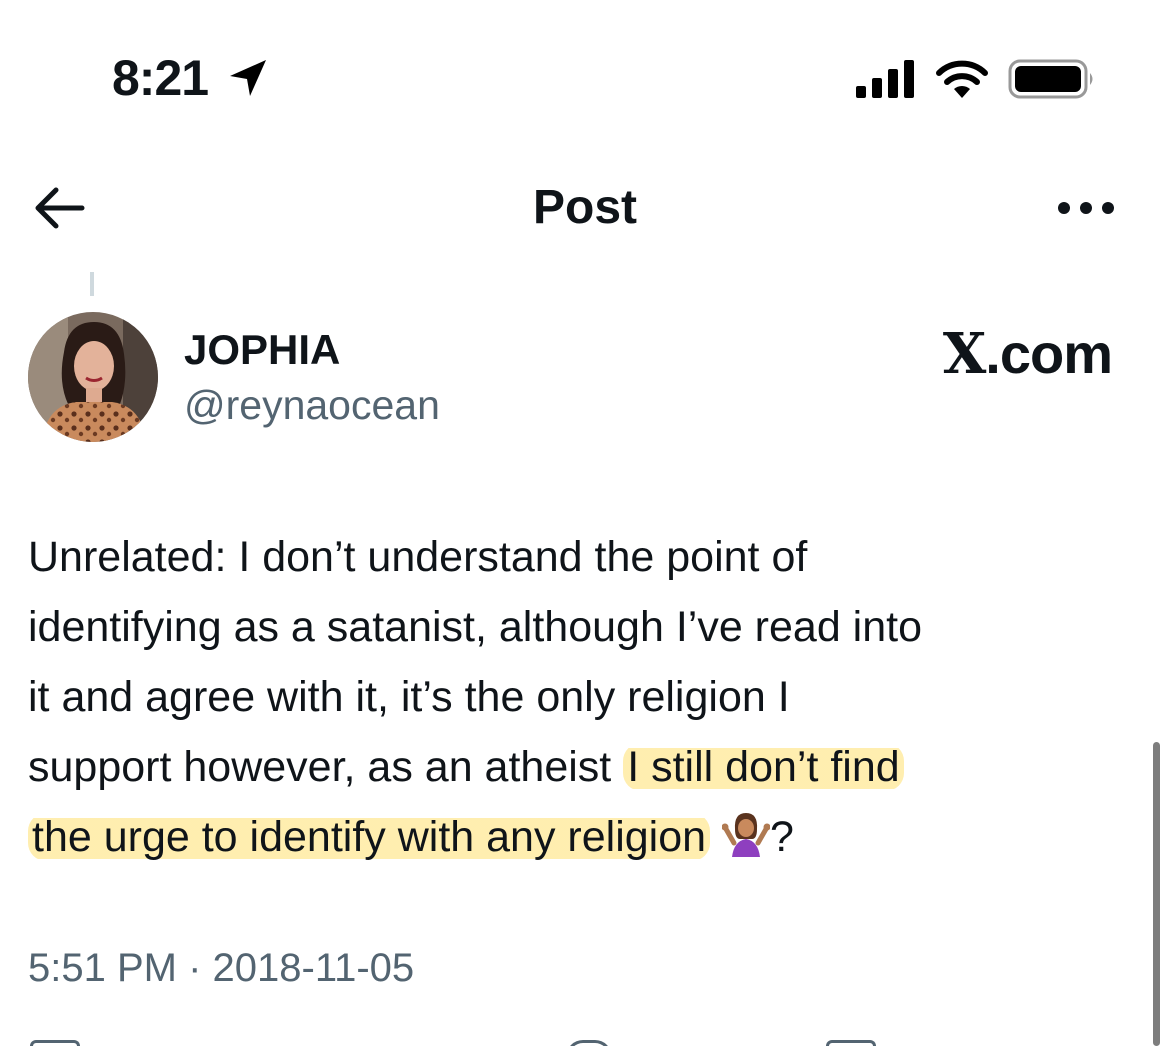  I want to click on author-display-name: JOPHIA, so click(262, 350).